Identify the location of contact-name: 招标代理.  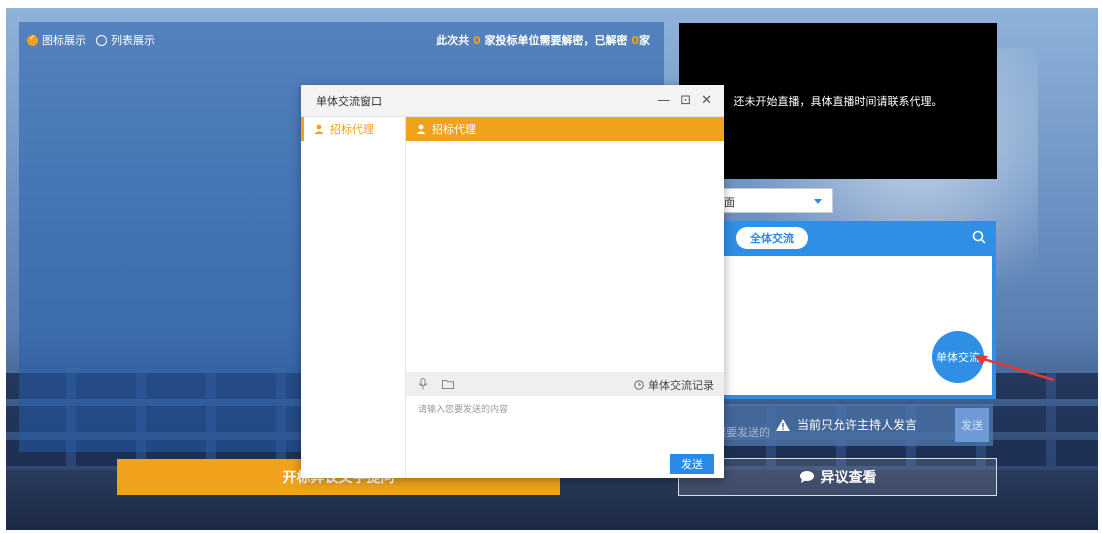
(352, 129).